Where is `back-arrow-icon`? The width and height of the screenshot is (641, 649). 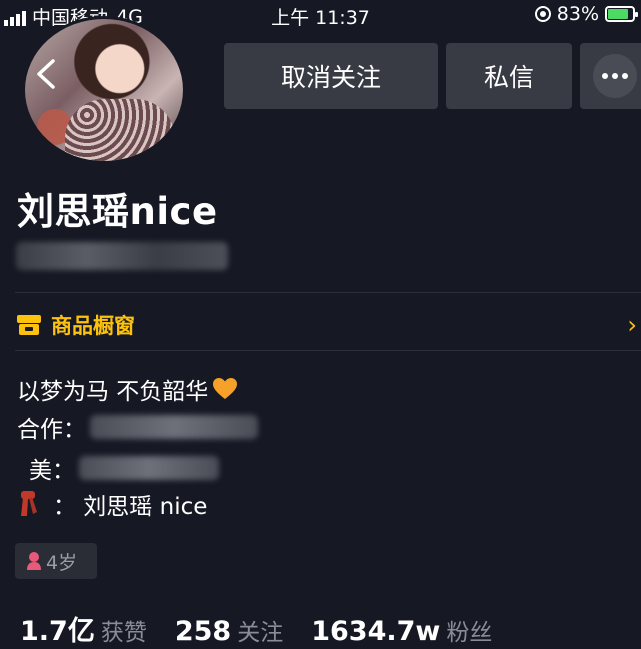
back-arrow-icon is located at coordinates (46, 74).